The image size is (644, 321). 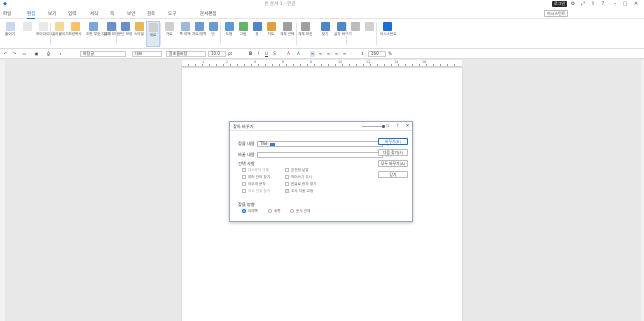 I want to click on strike-icon: S, so click(x=274, y=54).